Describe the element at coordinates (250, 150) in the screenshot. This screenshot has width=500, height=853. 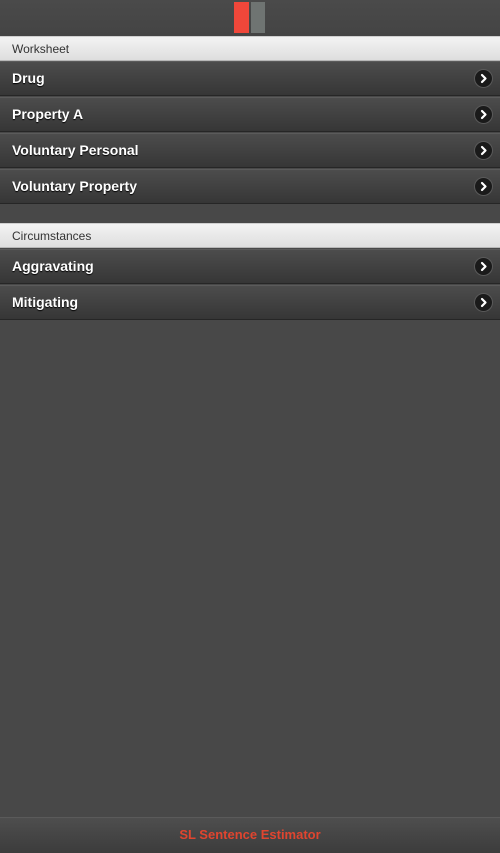
I see `list-item-voluntary-personal: Voluntary Personal` at that location.